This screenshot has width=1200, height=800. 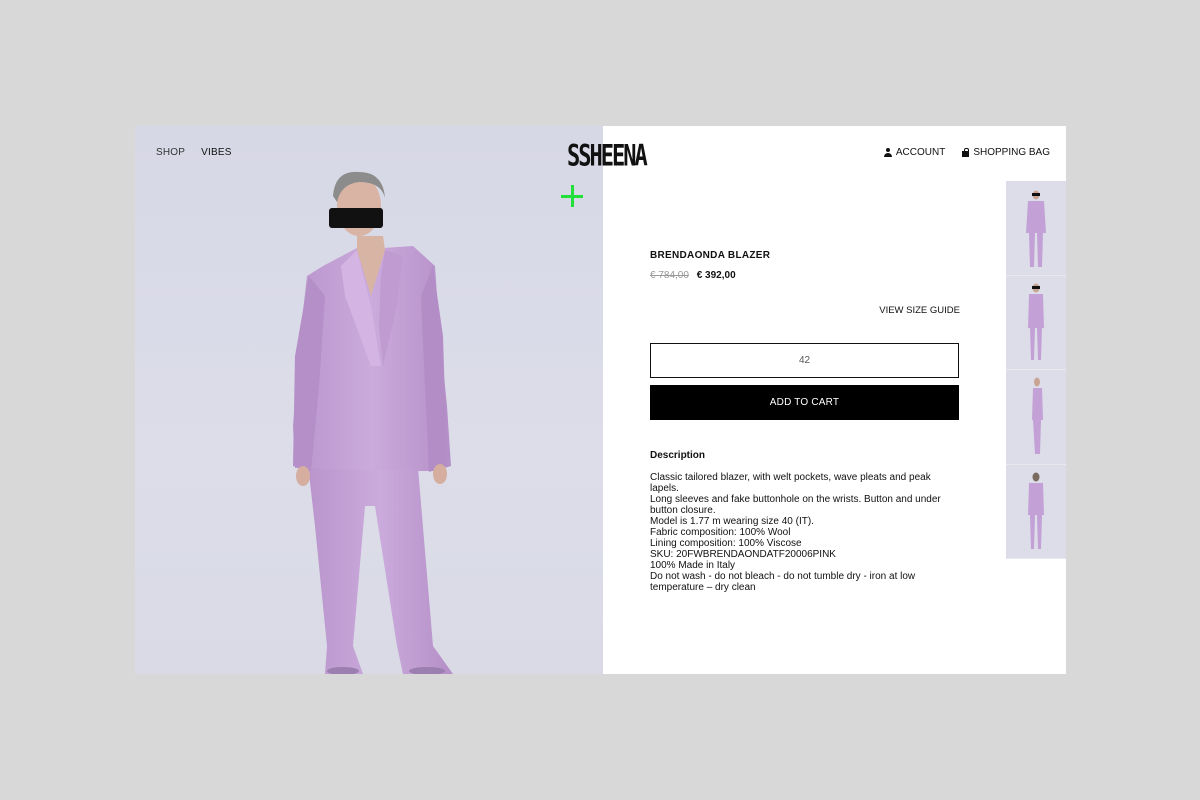 What do you see at coordinates (716, 275) in the screenshot?
I see `sale-price: € 392,00` at bounding box center [716, 275].